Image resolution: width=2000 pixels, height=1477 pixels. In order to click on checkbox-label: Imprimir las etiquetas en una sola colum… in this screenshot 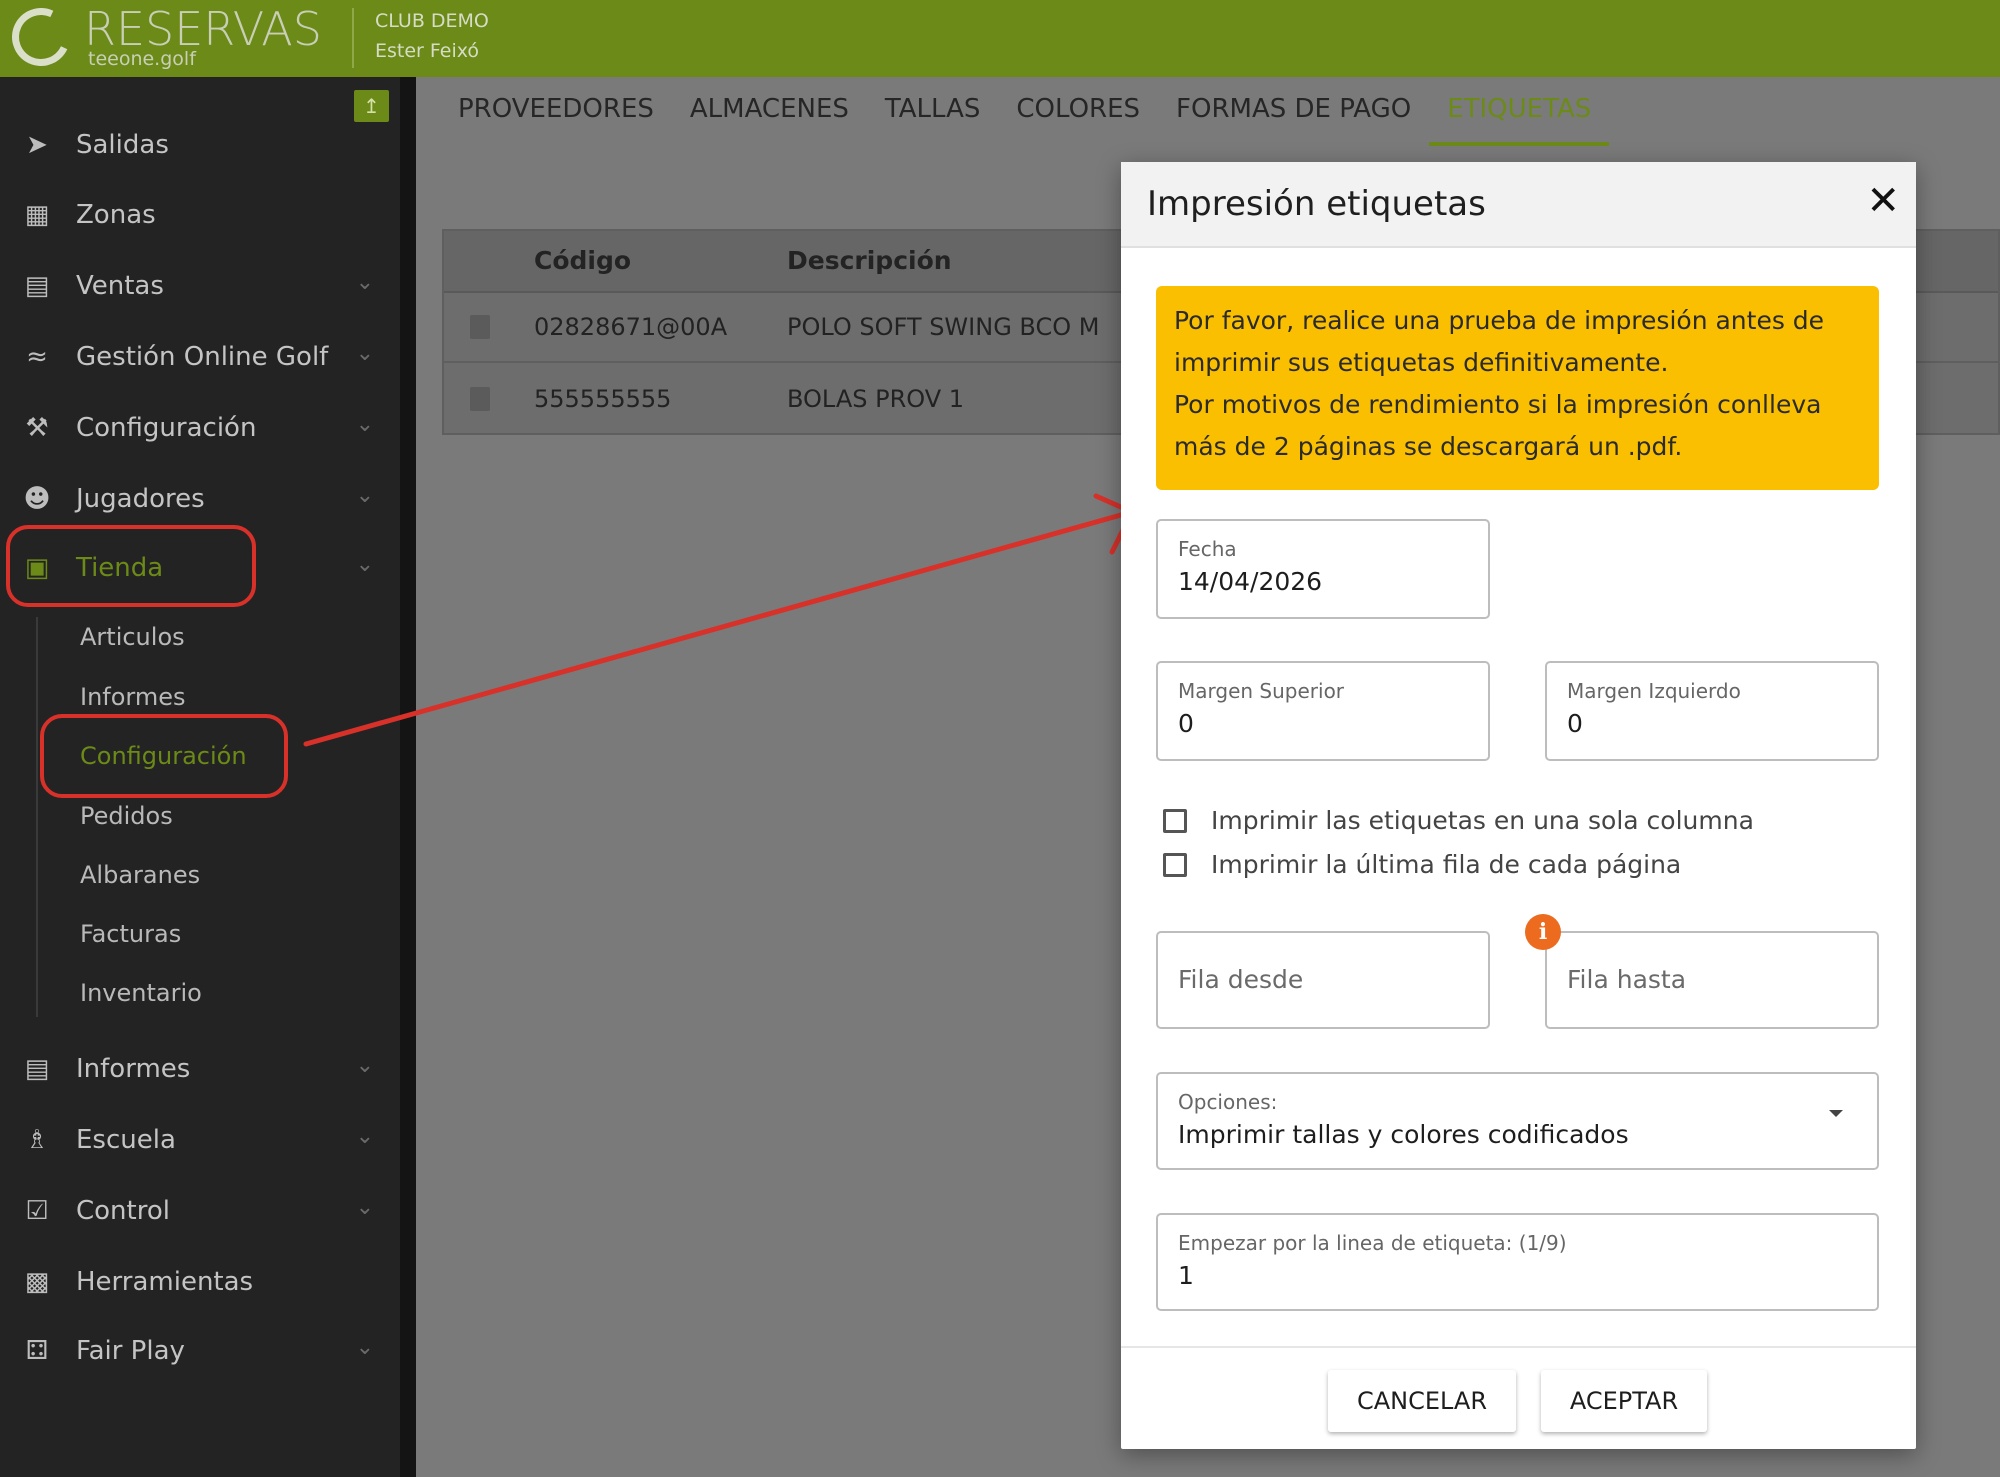, I will do `click(1482, 820)`.